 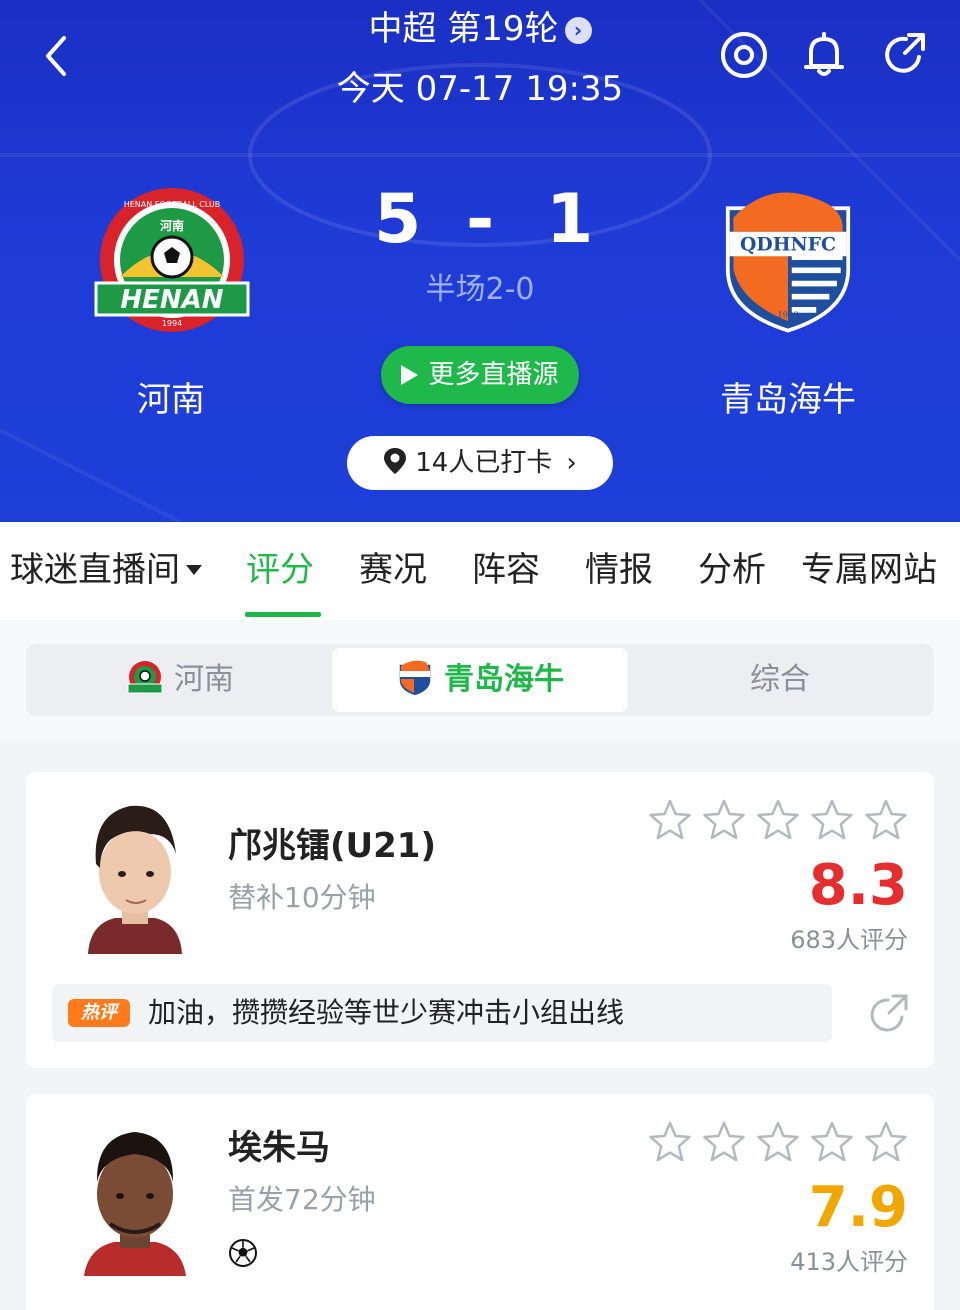 I want to click on play-icon, so click(x=410, y=375).